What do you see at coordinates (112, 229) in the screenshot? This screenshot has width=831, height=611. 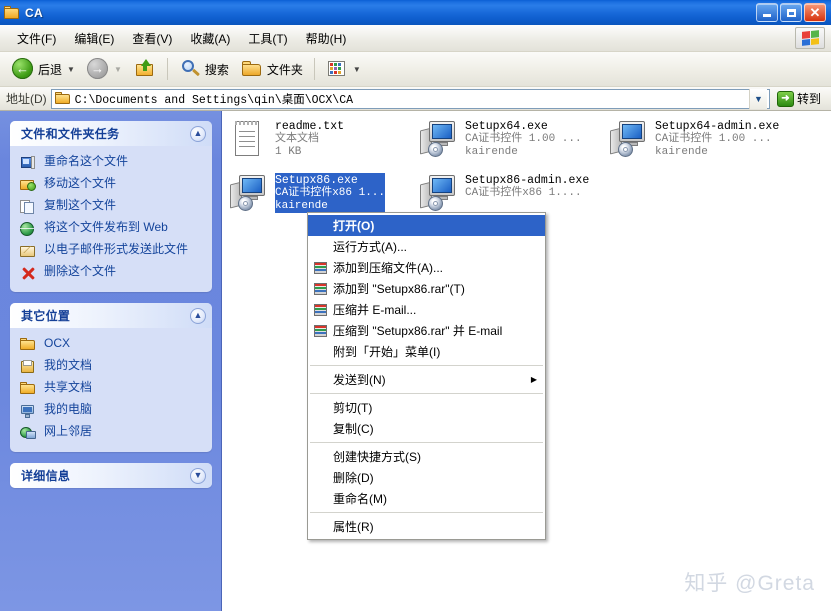 I see `sidebar-item-publish-web: 将这个文件发布到 Web` at bounding box center [112, 229].